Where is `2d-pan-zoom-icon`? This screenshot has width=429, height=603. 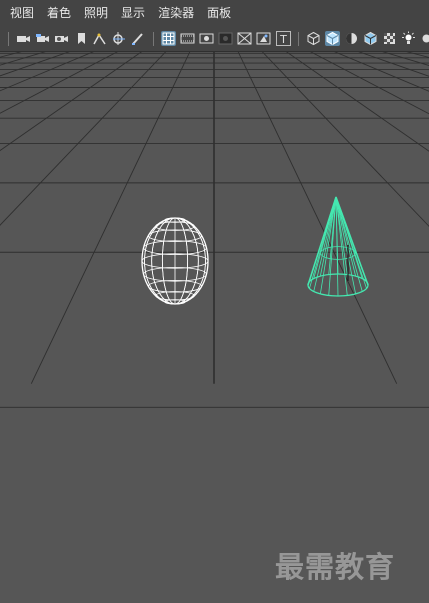 2d-pan-zoom-icon is located at coordinates (99, 38).